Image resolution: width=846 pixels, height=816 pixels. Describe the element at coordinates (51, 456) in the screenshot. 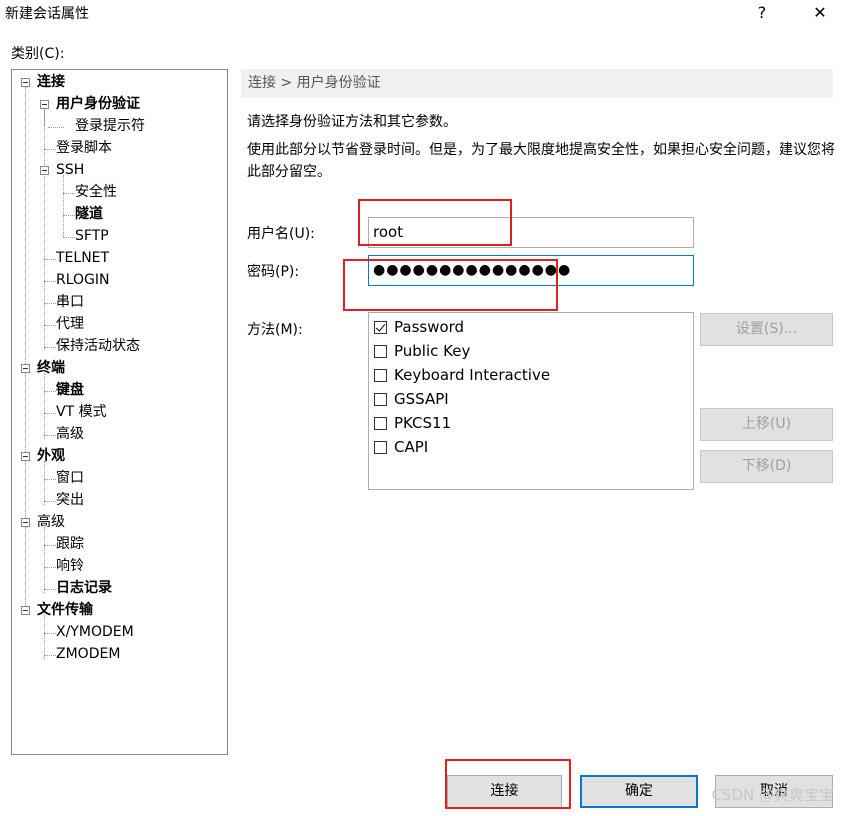

I see `tree-item-appearance: 外观` at that location.